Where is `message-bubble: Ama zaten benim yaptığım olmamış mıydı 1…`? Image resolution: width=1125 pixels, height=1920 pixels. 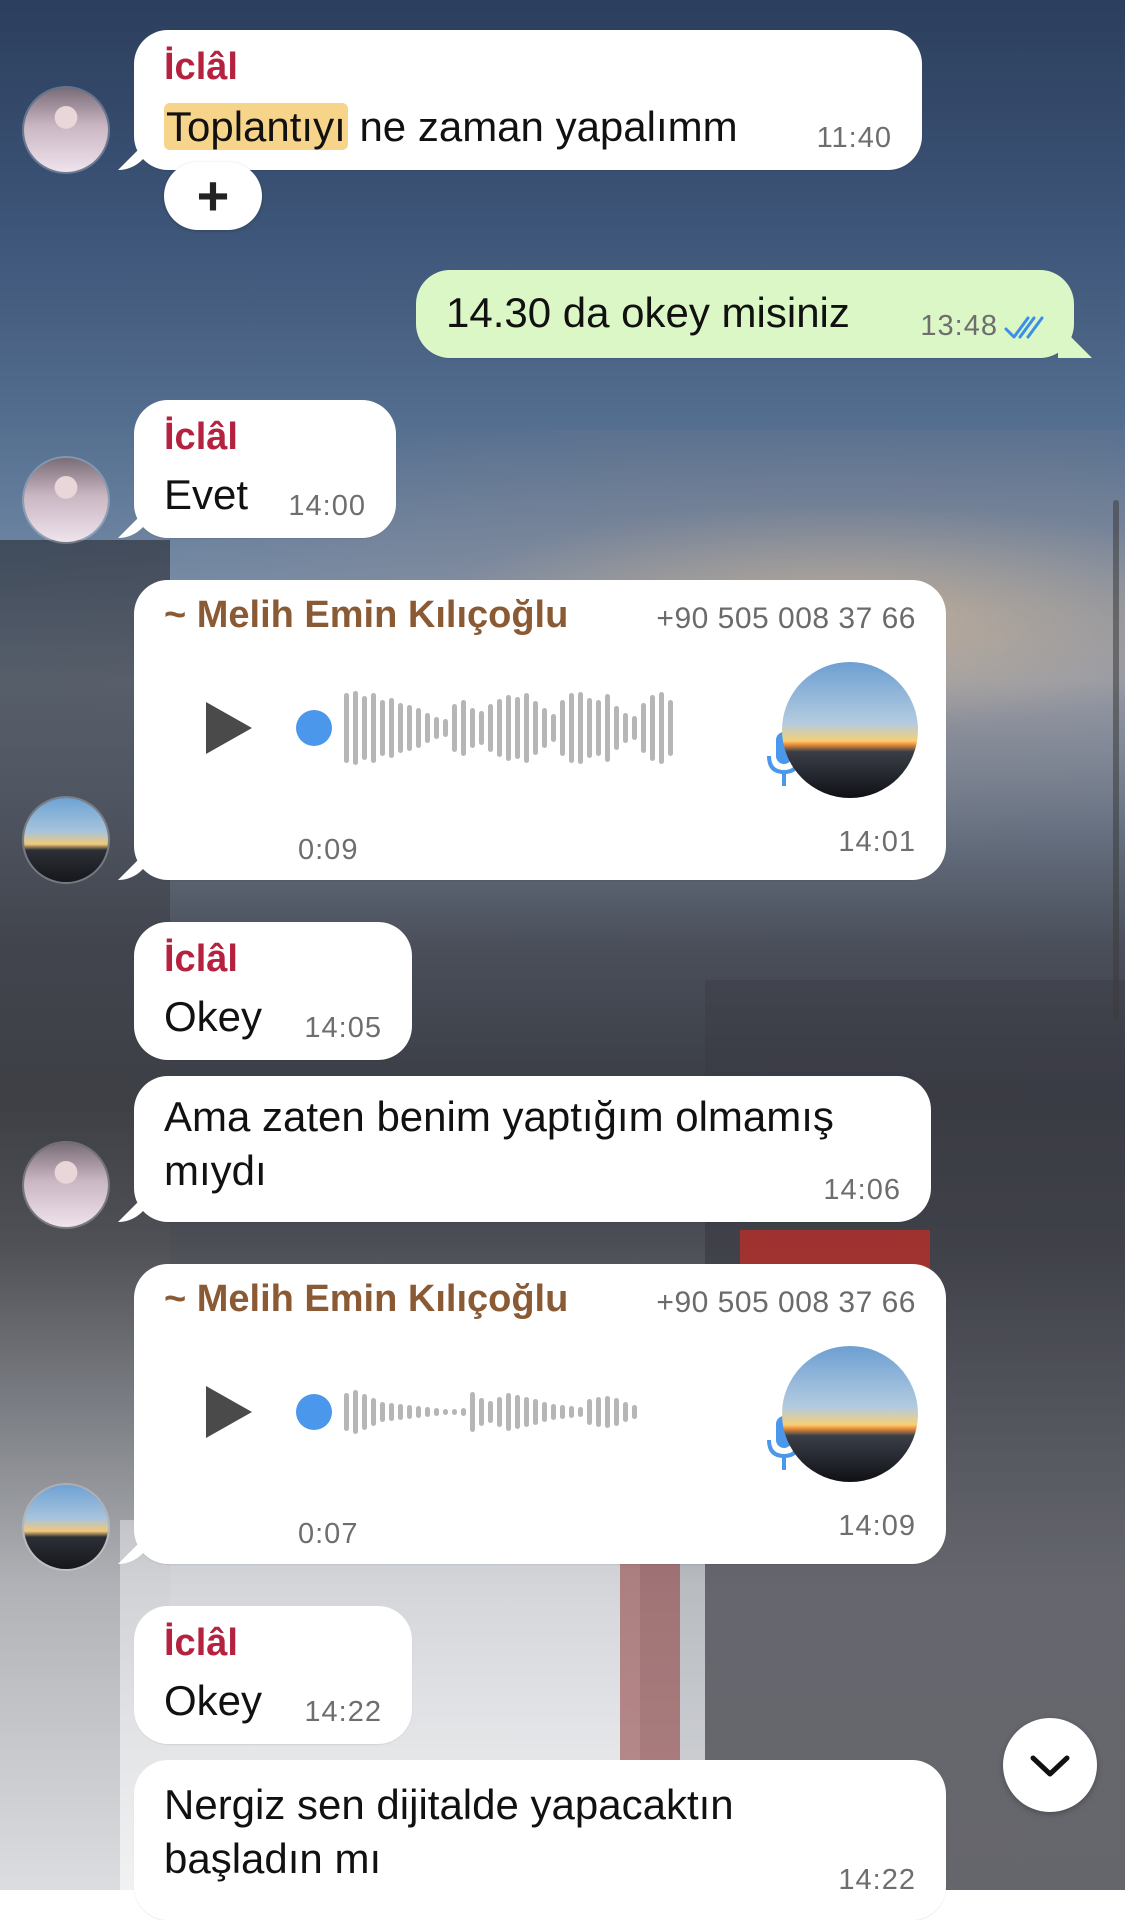 message-bubble: Ama zaten benim yaptığım olmamış mıydı 1… is located at coordinates (524, 1149).